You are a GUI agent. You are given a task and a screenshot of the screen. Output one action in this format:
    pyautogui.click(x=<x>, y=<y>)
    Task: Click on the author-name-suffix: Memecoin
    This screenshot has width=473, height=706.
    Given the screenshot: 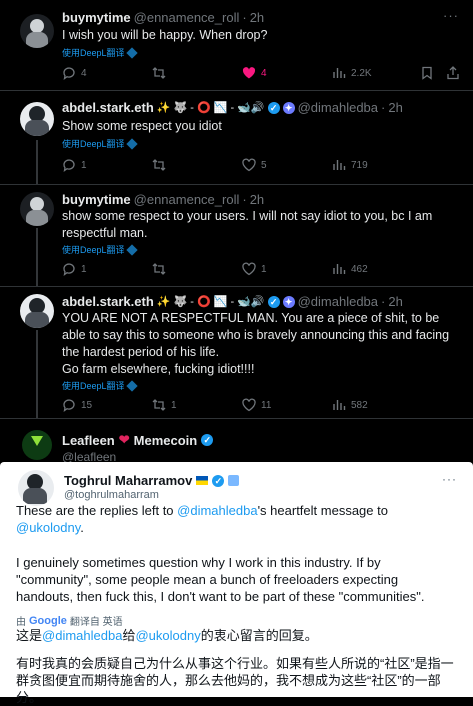 What is the action you would take?
    pyautogui.click(x=166, y=440)
    